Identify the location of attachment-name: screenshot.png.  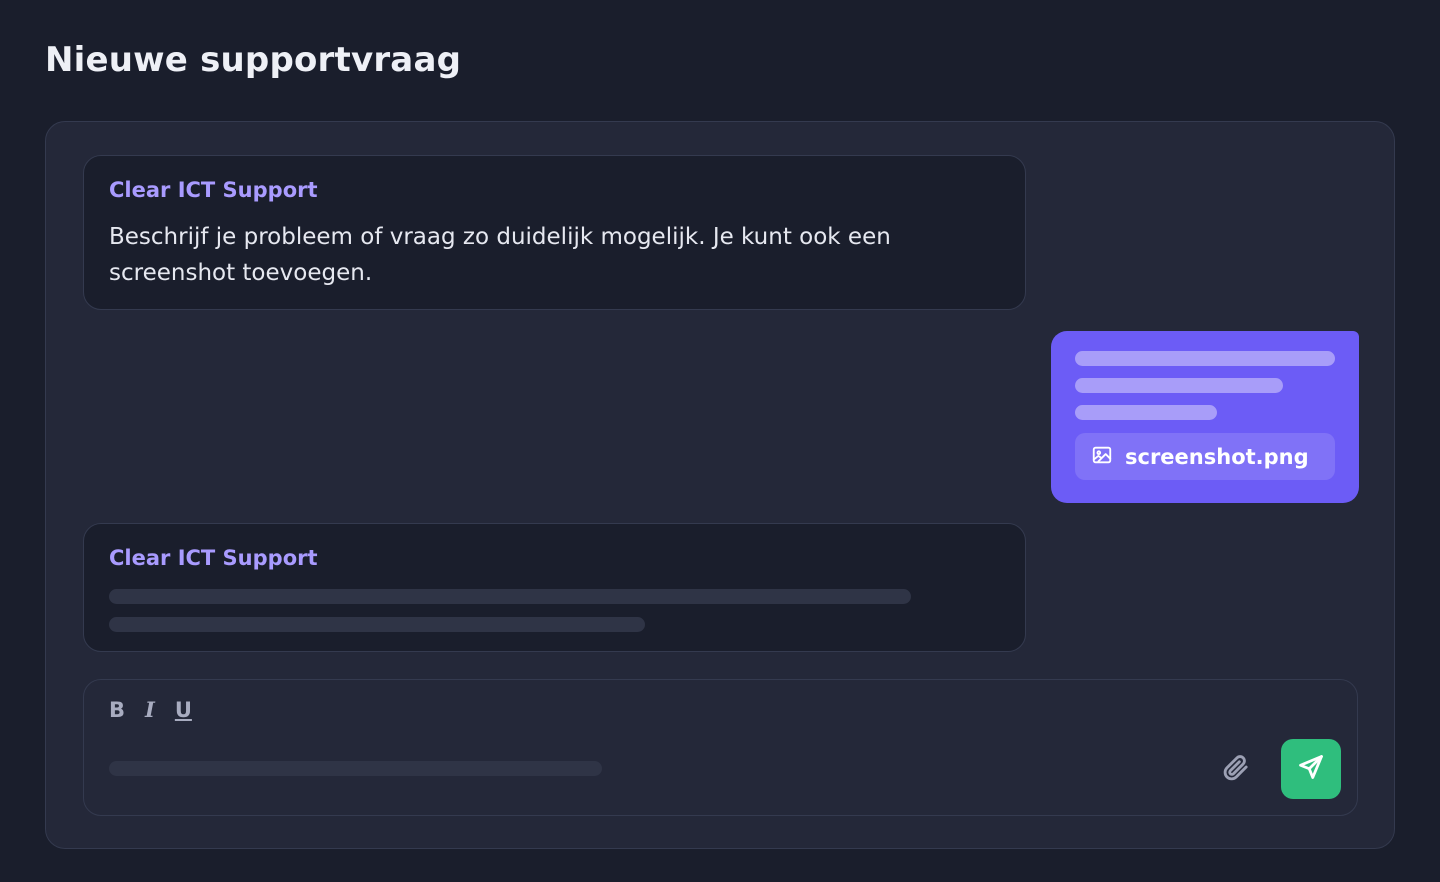
(1217, 456).